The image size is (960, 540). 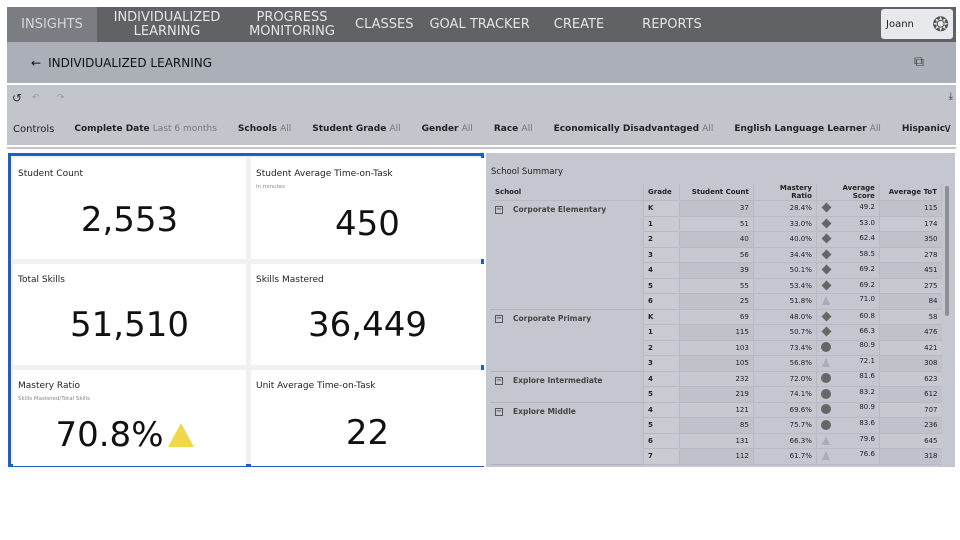 What do you see at coordinates (910, 363) in the screenshot?
I see `average-tot-cell: 308` at bounding box center [910, 363].